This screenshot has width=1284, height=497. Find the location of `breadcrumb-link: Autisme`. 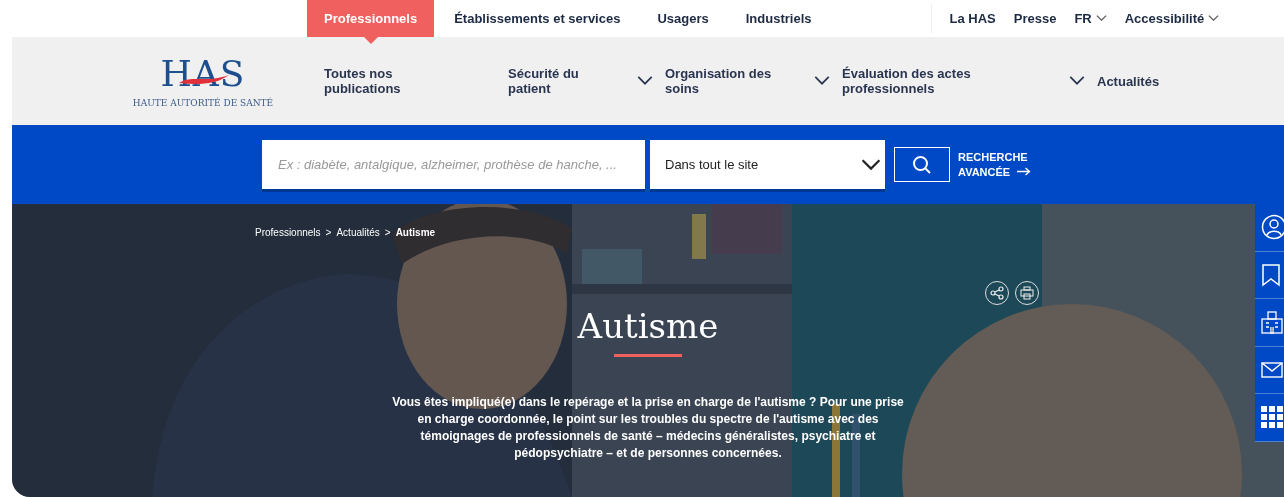

breadcrumb-link: Autisme is located at coordinates (415, 232).